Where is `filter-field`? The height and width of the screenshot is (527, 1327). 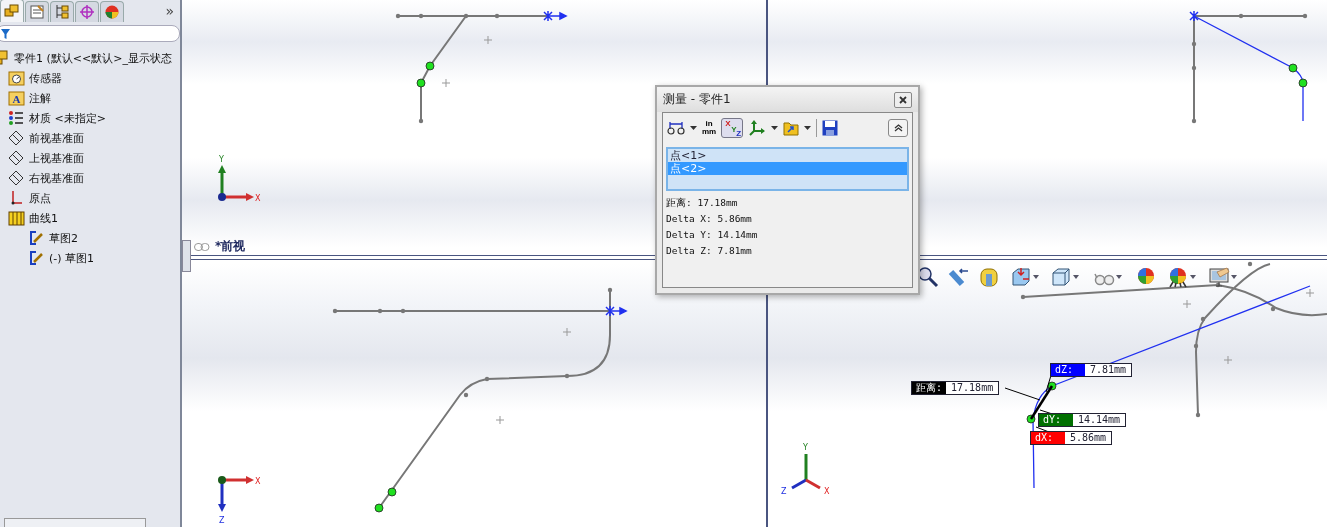 filter-field is located at coordinates (90, 33).